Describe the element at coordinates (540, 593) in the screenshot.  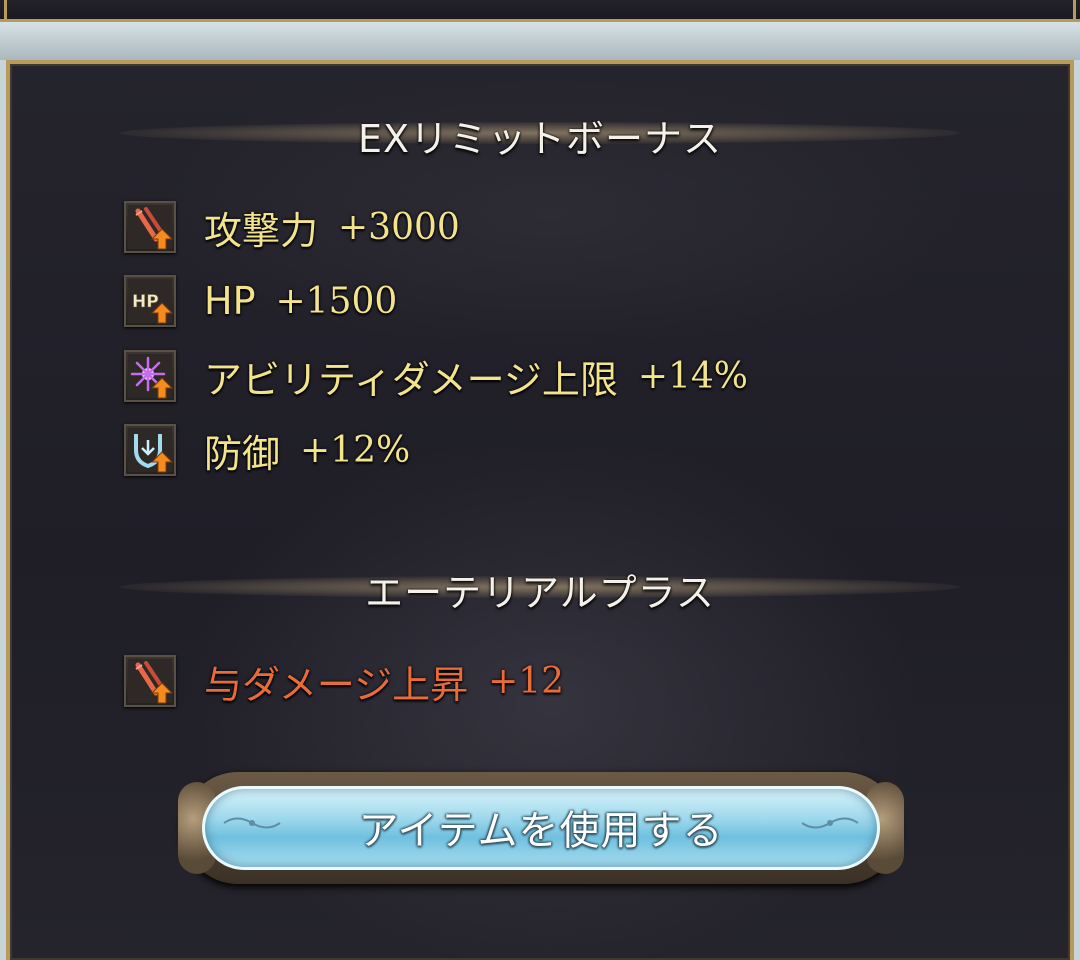
I see `ethereal-plus-title: エーテリアルプラス` at that location.